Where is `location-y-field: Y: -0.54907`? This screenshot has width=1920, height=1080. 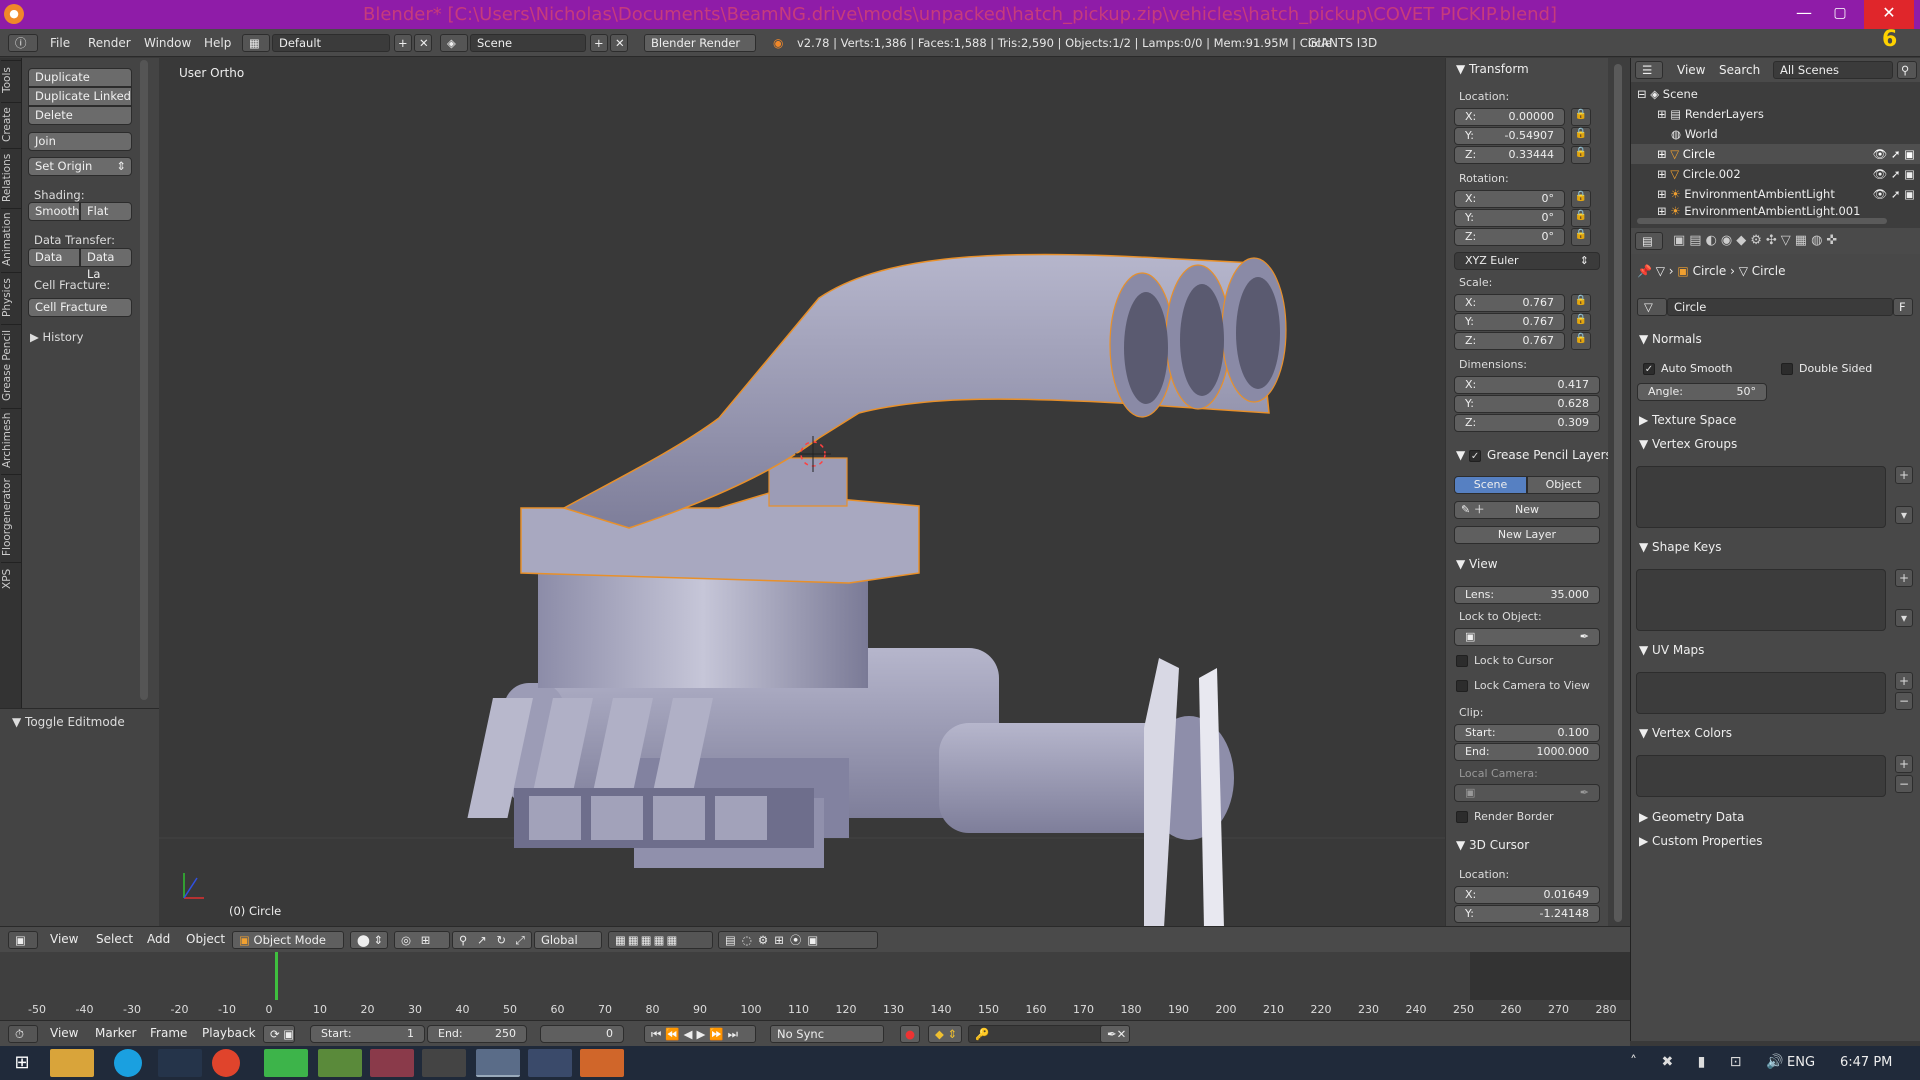 location-y-field: Y: -0.54907 is located at coordinates (1509, 136).